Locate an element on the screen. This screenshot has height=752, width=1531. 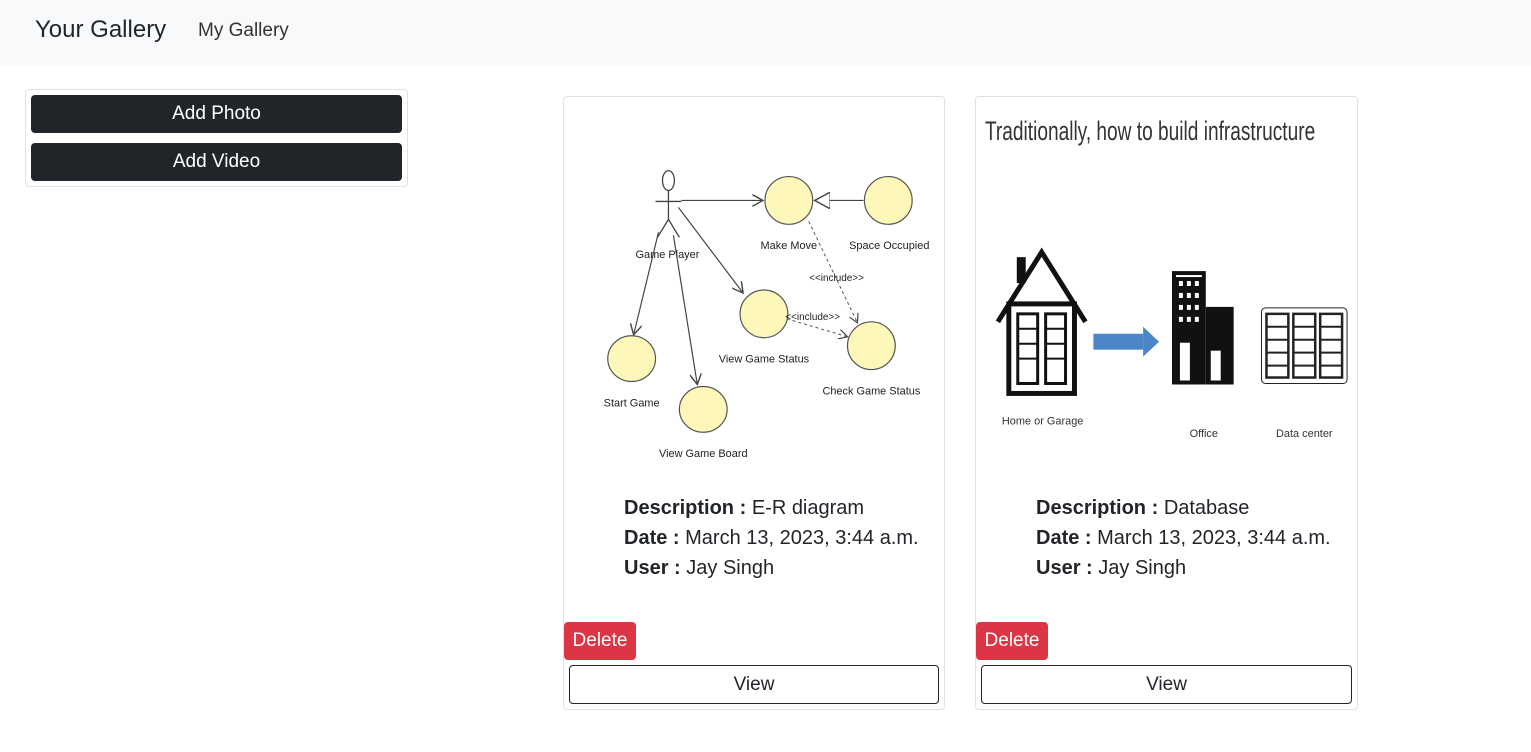
add-photo-button: Add Photo is located at coordinates (216, 114).